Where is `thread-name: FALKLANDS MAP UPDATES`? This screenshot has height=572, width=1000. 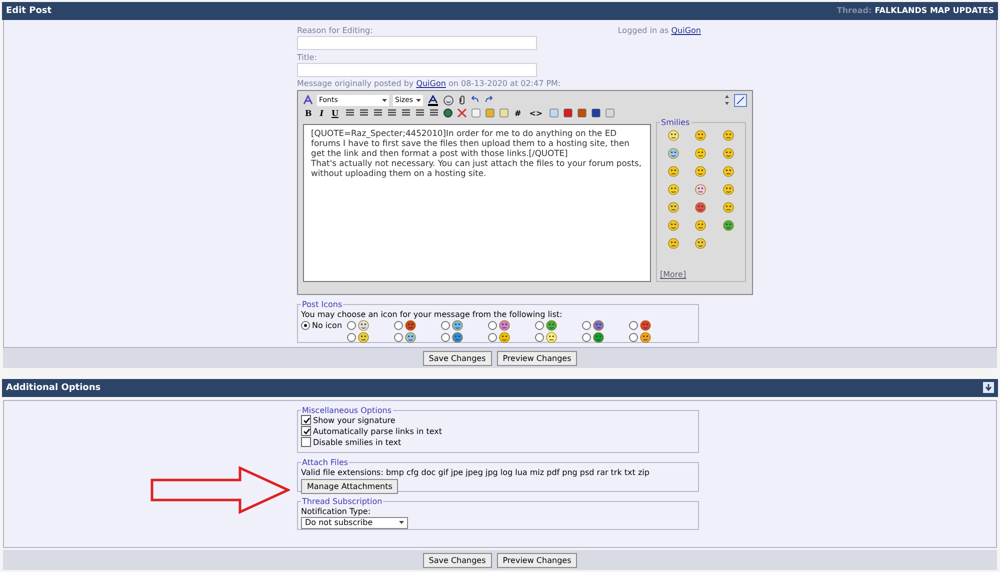
thread-name: FALKLANDS MAP UPDATES is located at coordinates (934, 11).